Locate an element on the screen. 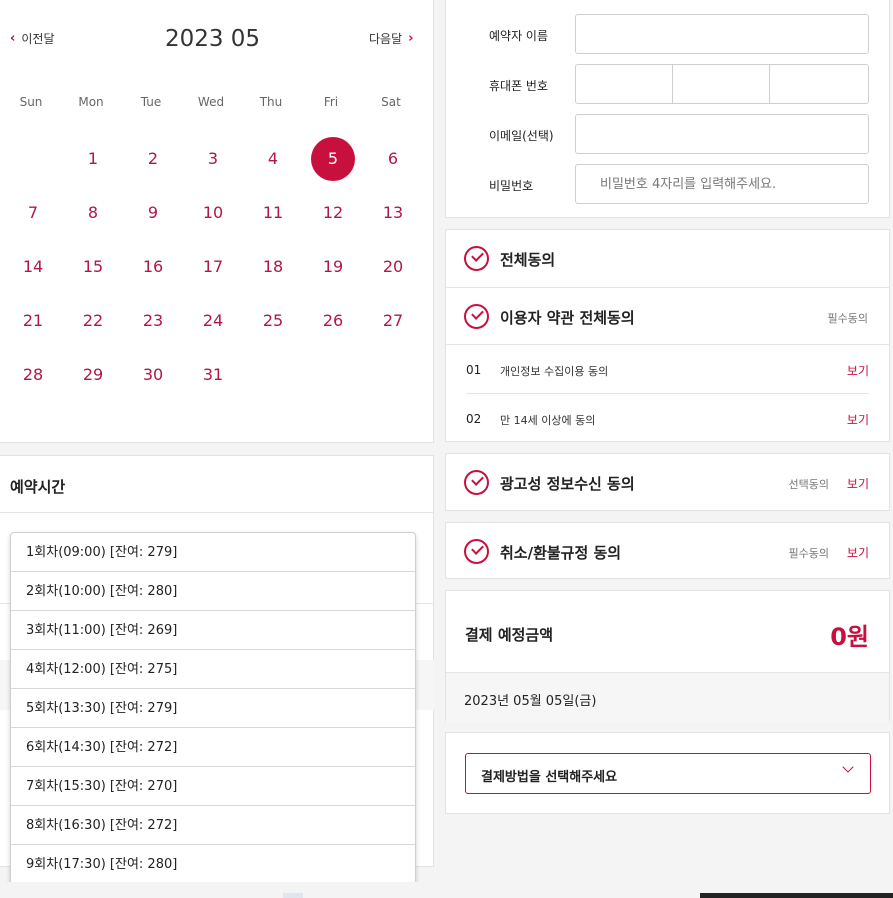 This screenshot has height=898, width=893. payment-amount: 0원 is located at coordinates (849, 637).